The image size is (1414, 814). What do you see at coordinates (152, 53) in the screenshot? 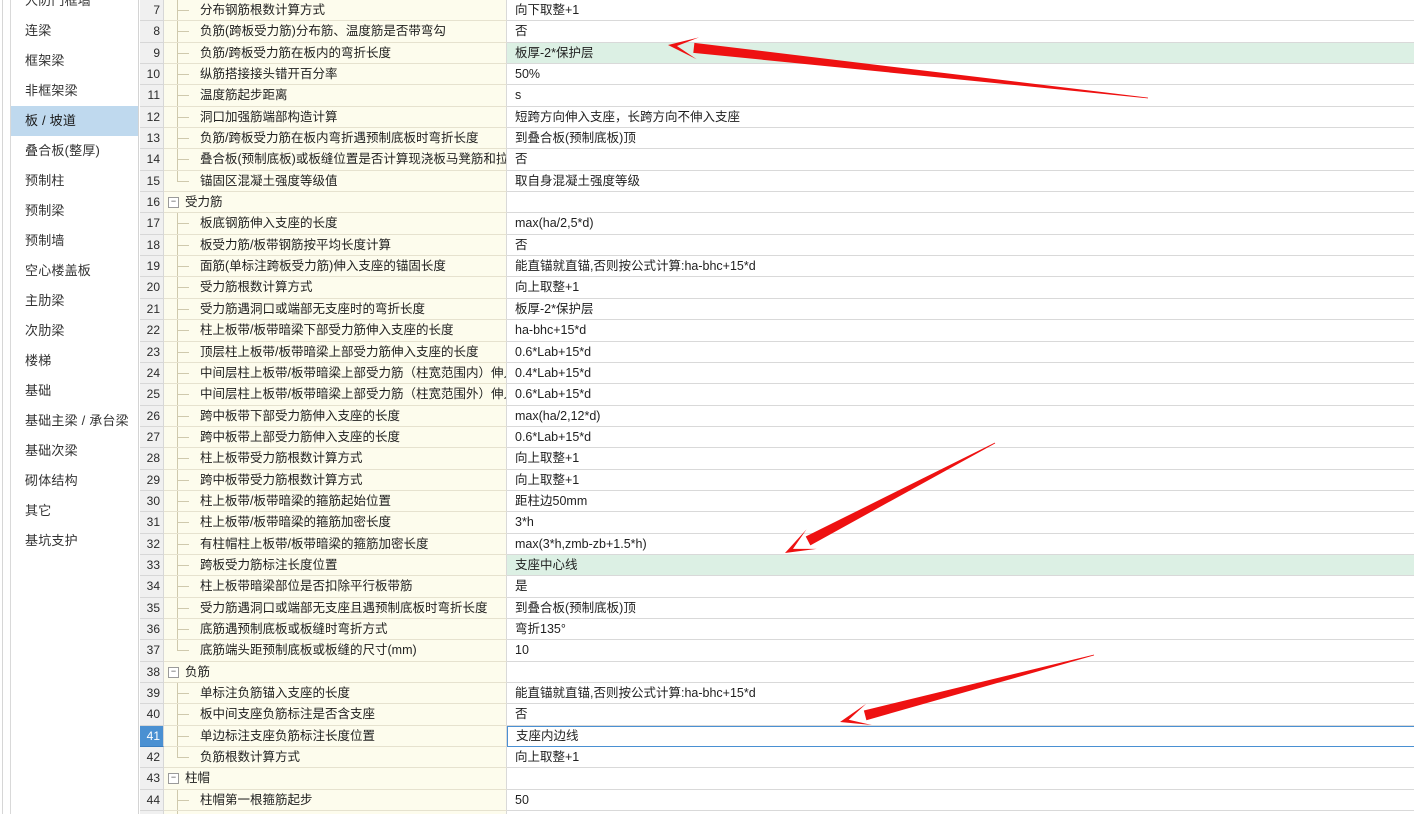
I see `row-number-cell: 9` at bounding box center [152, 53].